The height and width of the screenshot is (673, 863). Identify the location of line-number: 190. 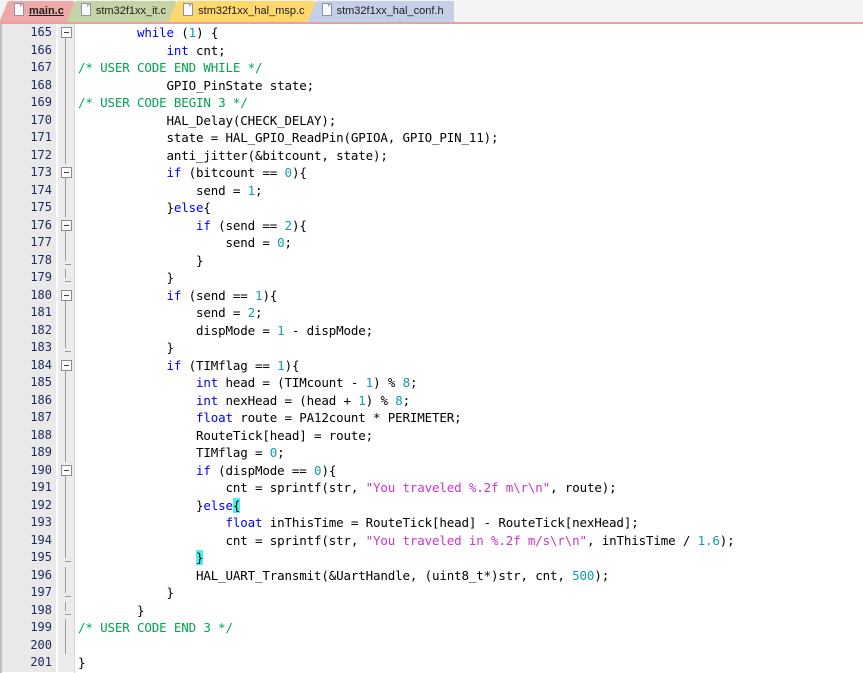
(28, 470).